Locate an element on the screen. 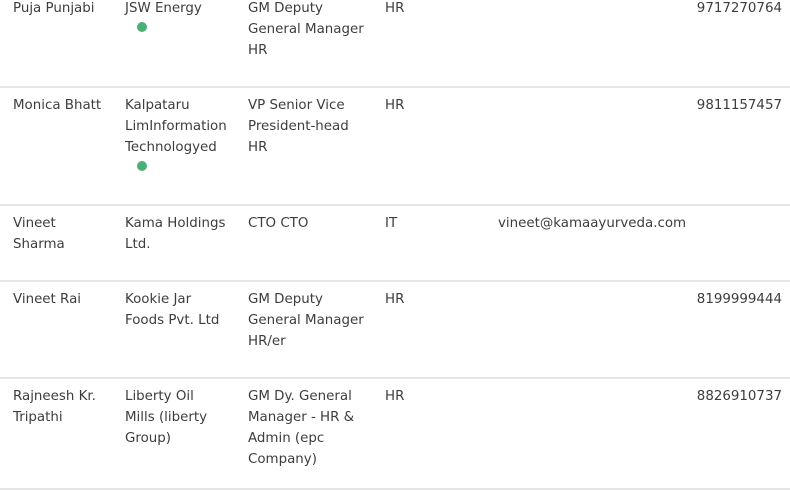 Image resolution: width=790 pixels, height=490 pixels. contact-name-line: Monica Bhatt is located at coordinates (57, 105).